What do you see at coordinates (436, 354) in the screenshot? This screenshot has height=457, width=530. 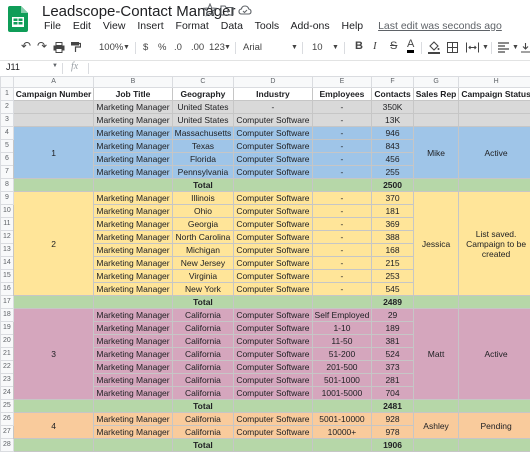 I see `sales-rep: Matt` at bounding box center [436, 354].